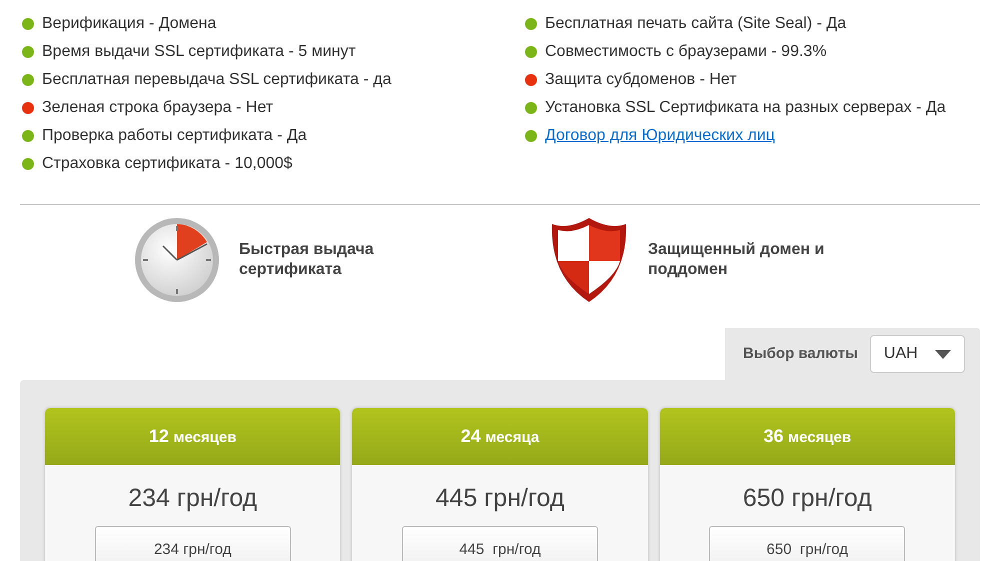 This screenshot has height=561, width=1000. Describe the element at coordinates (737, 260) in the screenshot. I see `highlight-text: Защищенный домен и поддомен` at that location.